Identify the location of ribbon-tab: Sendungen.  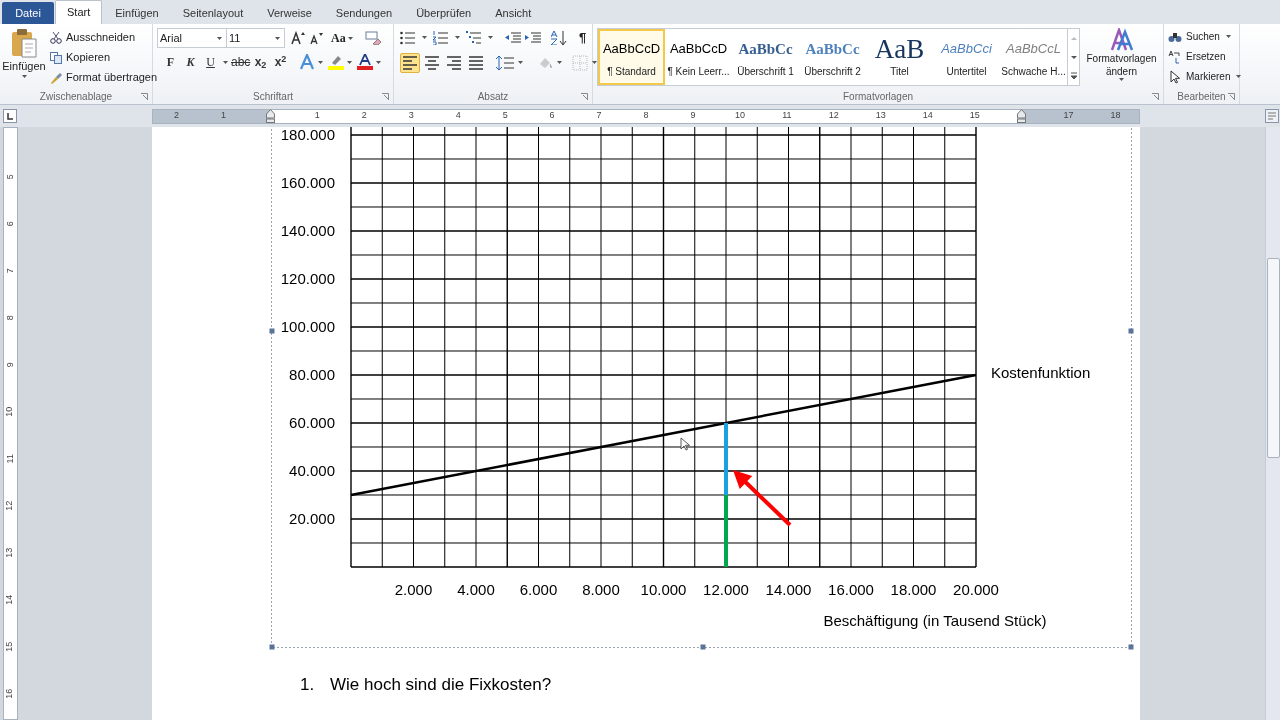
(364, 13).